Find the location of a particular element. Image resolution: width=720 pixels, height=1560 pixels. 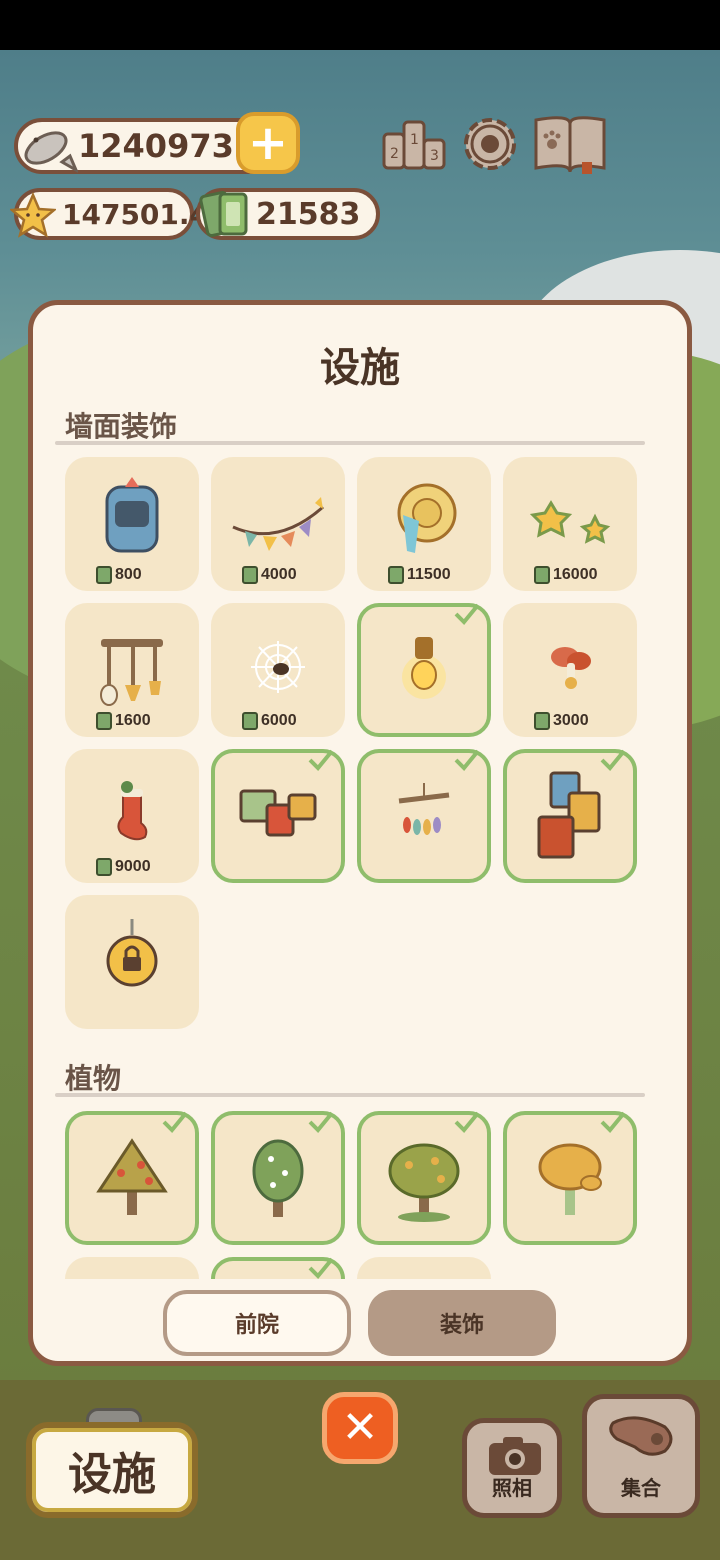

locked-padlock-icon is located at coordinates (132, 953).